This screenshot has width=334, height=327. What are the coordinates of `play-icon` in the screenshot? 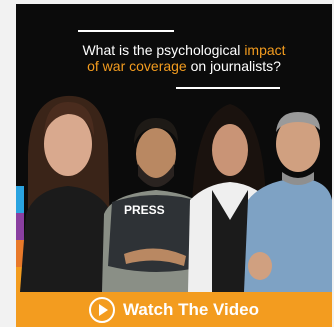 It's located at (101, 309).